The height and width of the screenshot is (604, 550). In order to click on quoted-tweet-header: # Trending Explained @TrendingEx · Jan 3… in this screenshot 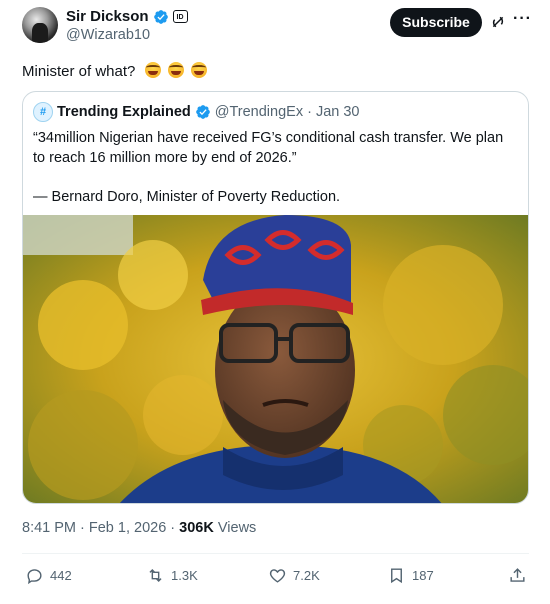, I will do `click(196, 112)`.